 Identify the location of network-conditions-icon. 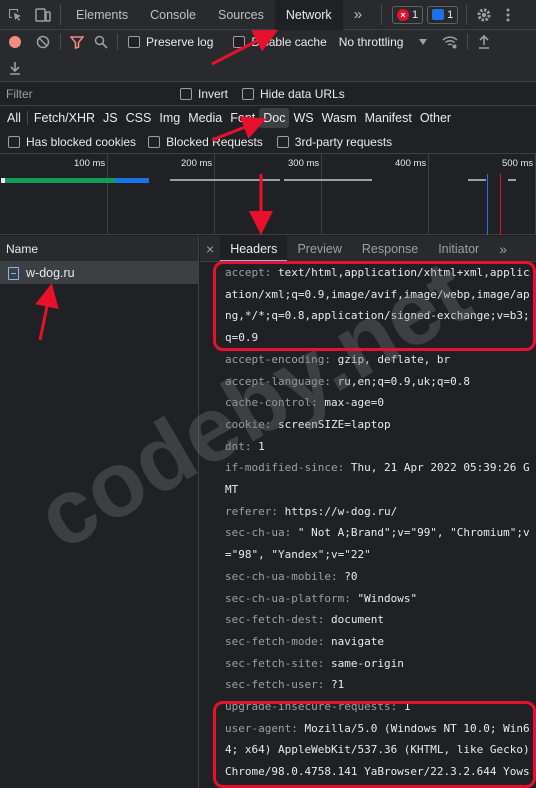
(450, 42).